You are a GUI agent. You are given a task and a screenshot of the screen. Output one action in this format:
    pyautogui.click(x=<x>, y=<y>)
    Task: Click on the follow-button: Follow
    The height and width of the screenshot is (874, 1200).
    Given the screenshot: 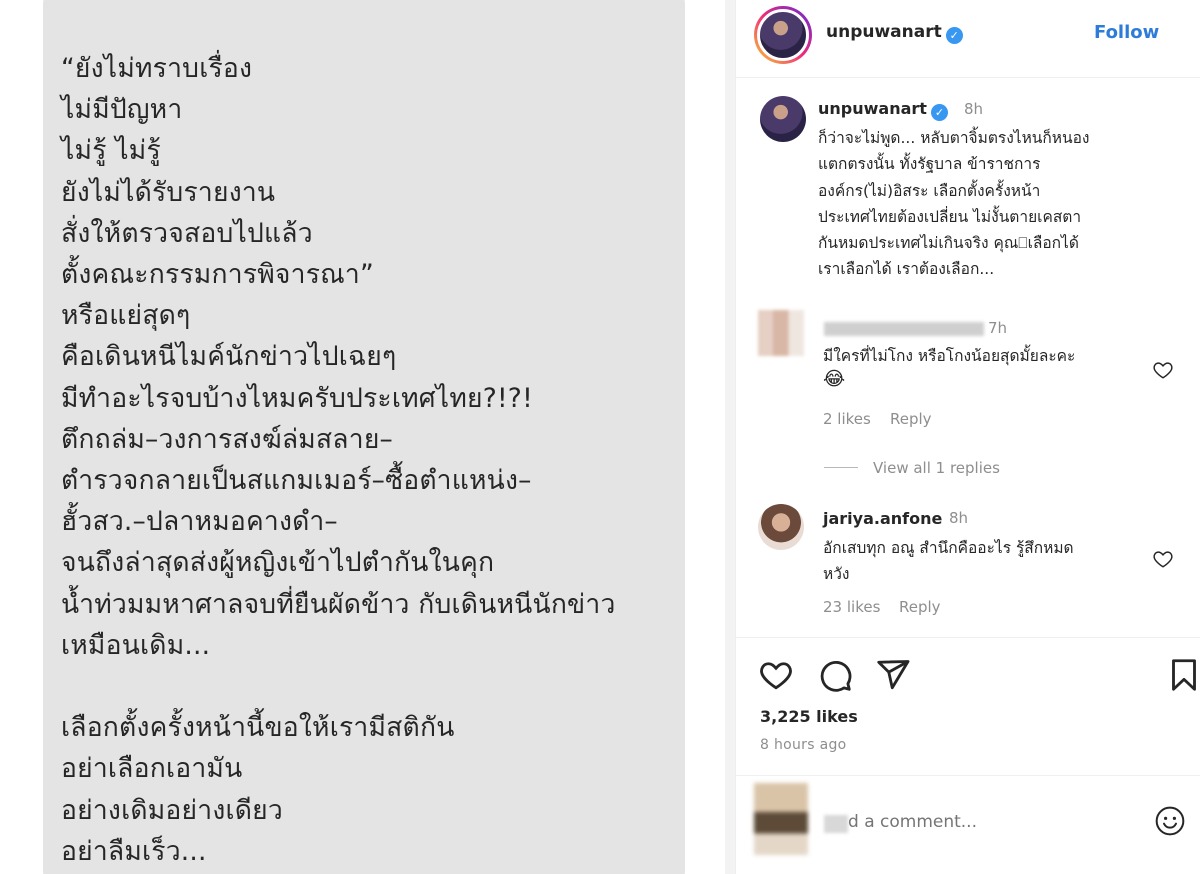 What is the action you would take?
    pyautogui.click(x=1126, y=32)
    